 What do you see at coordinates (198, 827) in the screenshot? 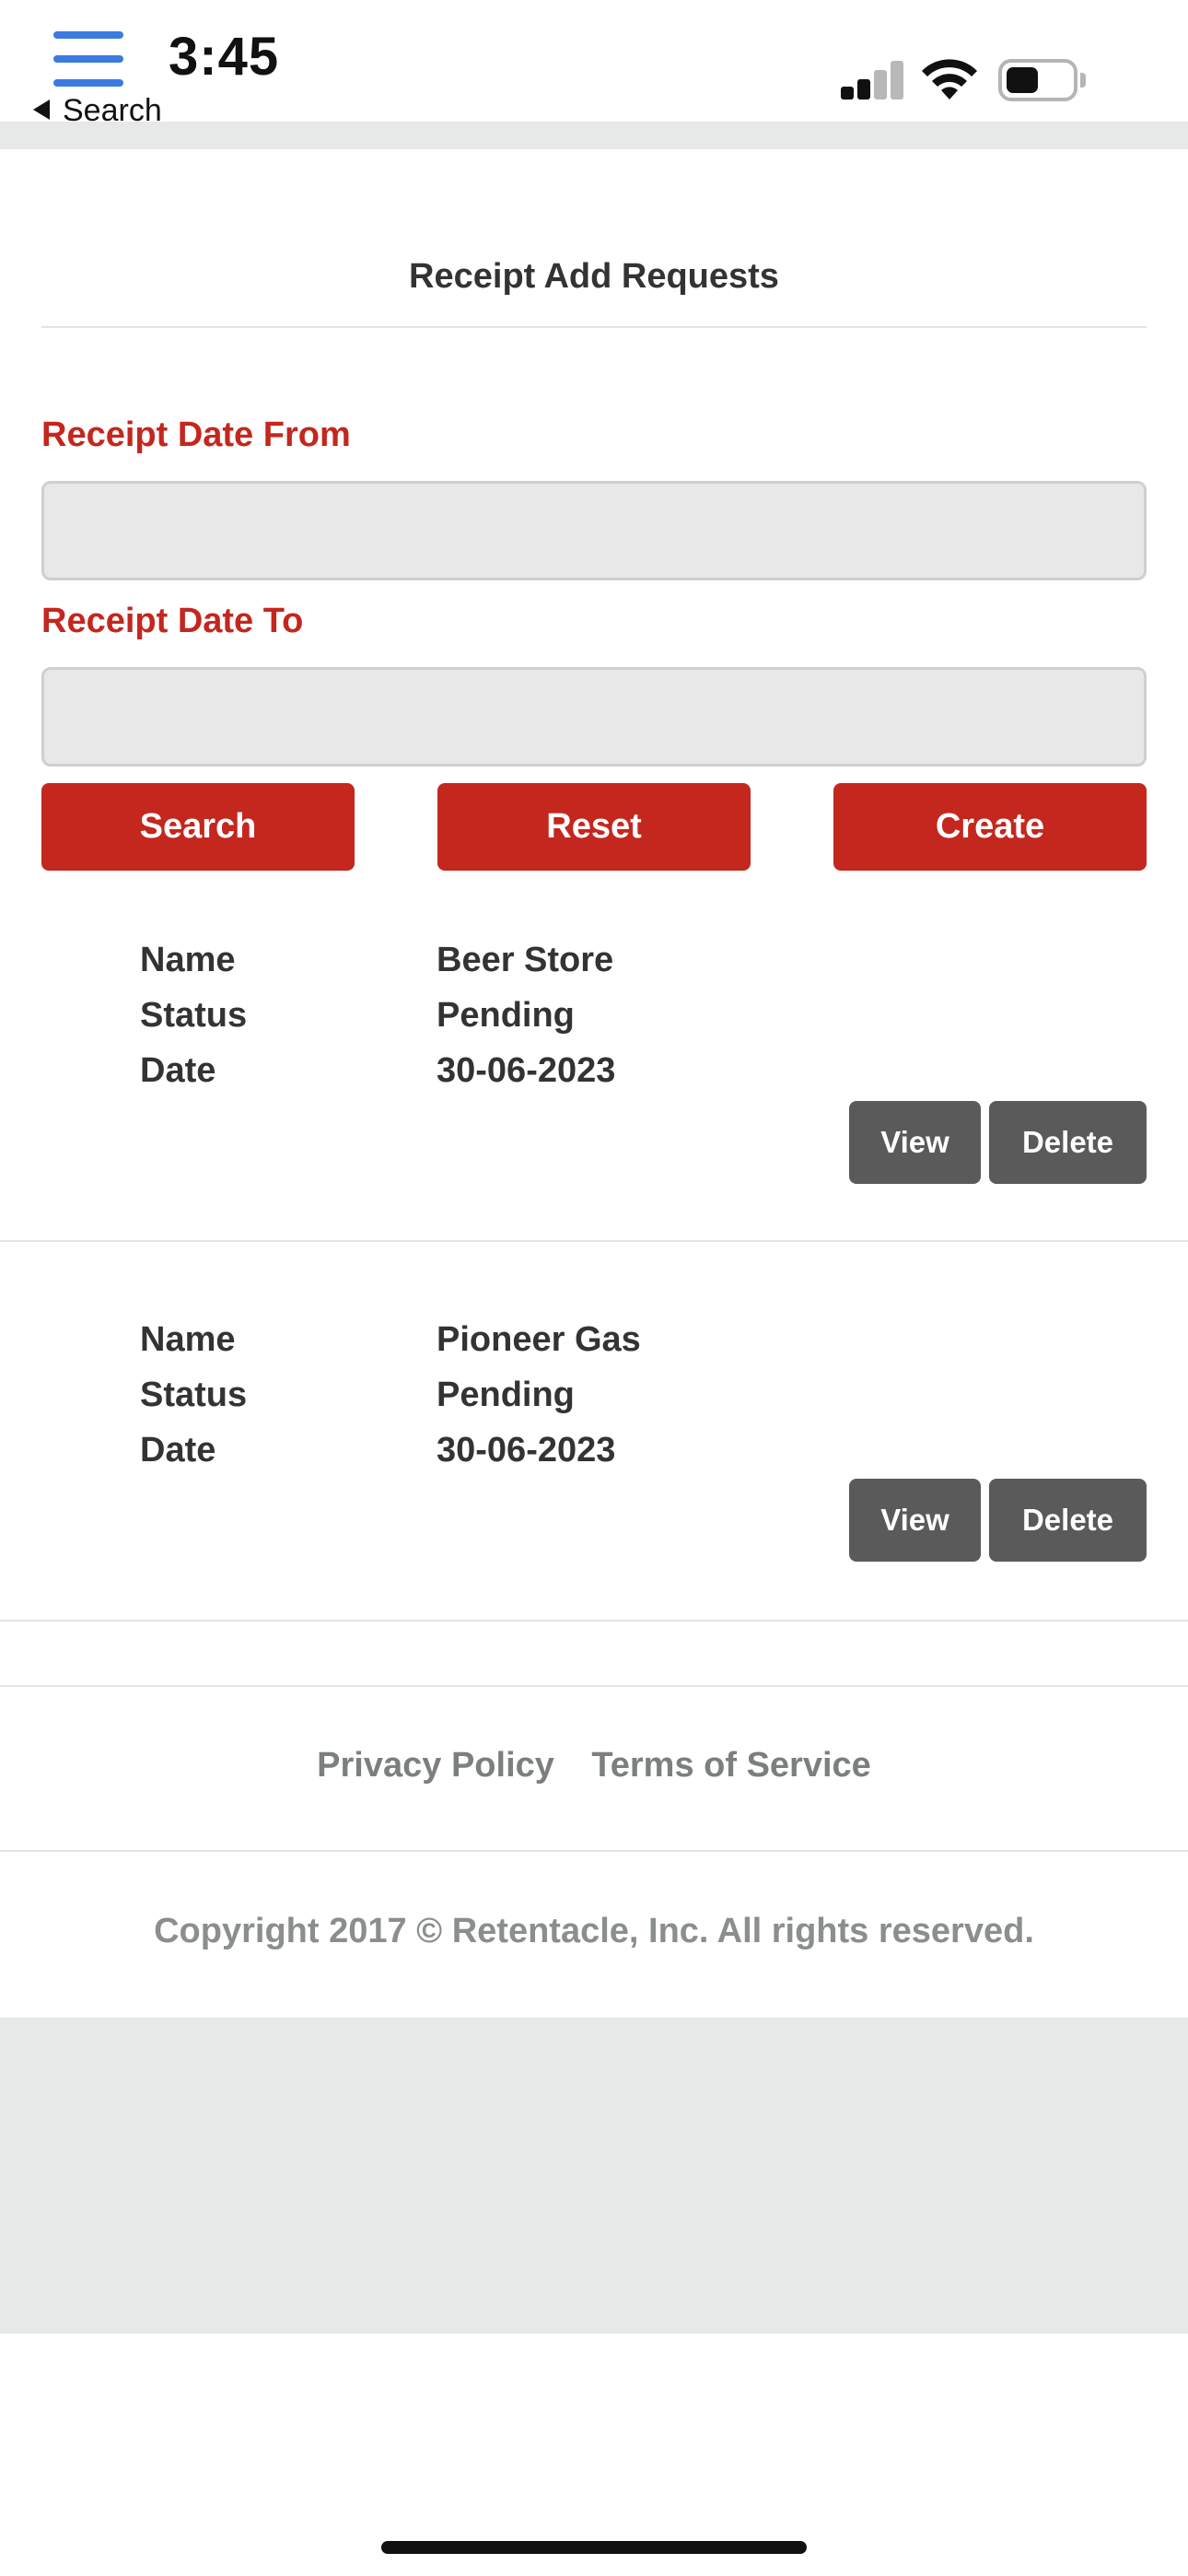
I see `search-button: Search` at bounding box center [198, 827].